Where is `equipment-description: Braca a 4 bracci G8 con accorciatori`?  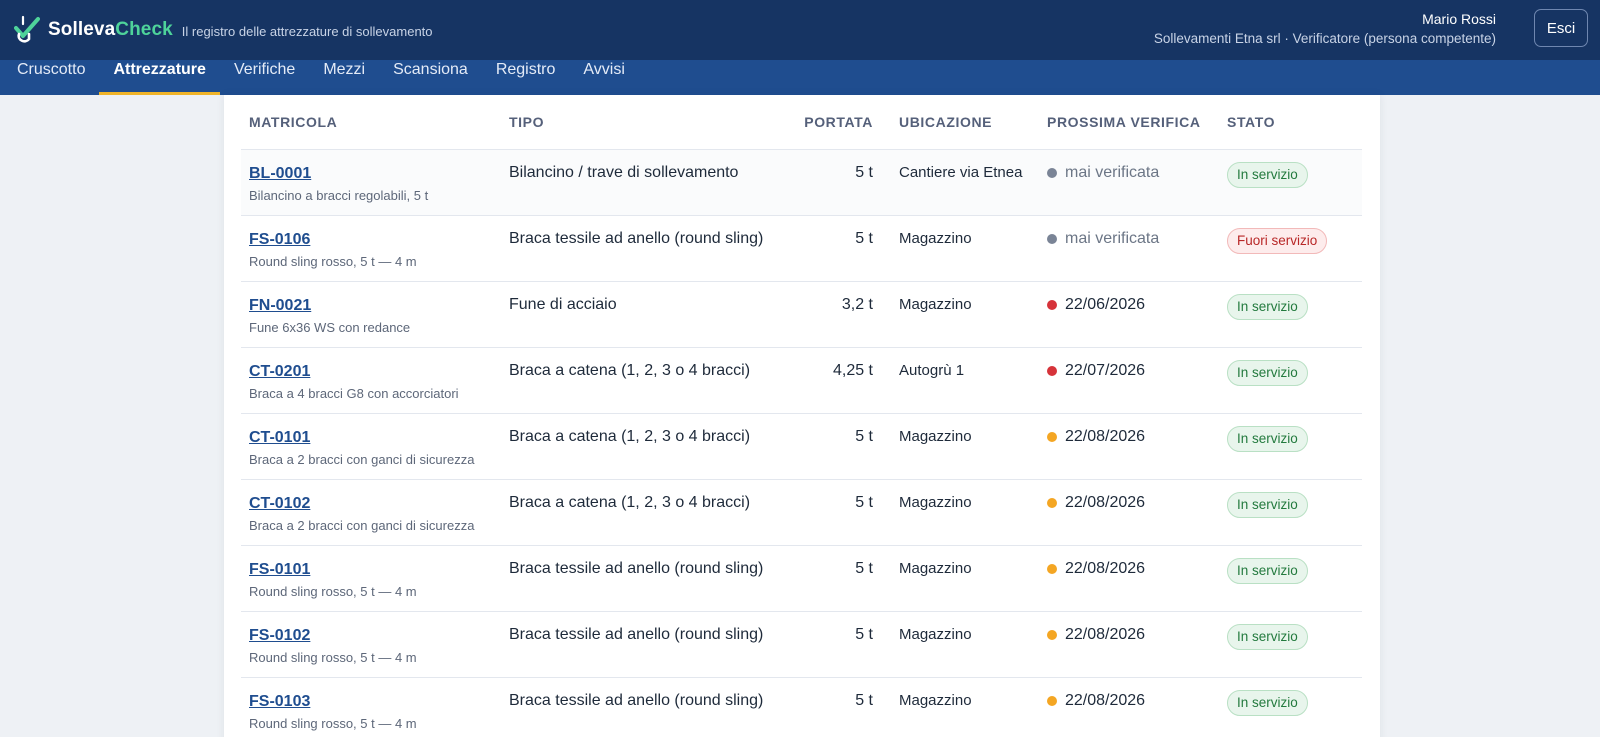
equipment-description: Braca a 4 bracci G8 con accorciatori is located at coordinates (354, 393).